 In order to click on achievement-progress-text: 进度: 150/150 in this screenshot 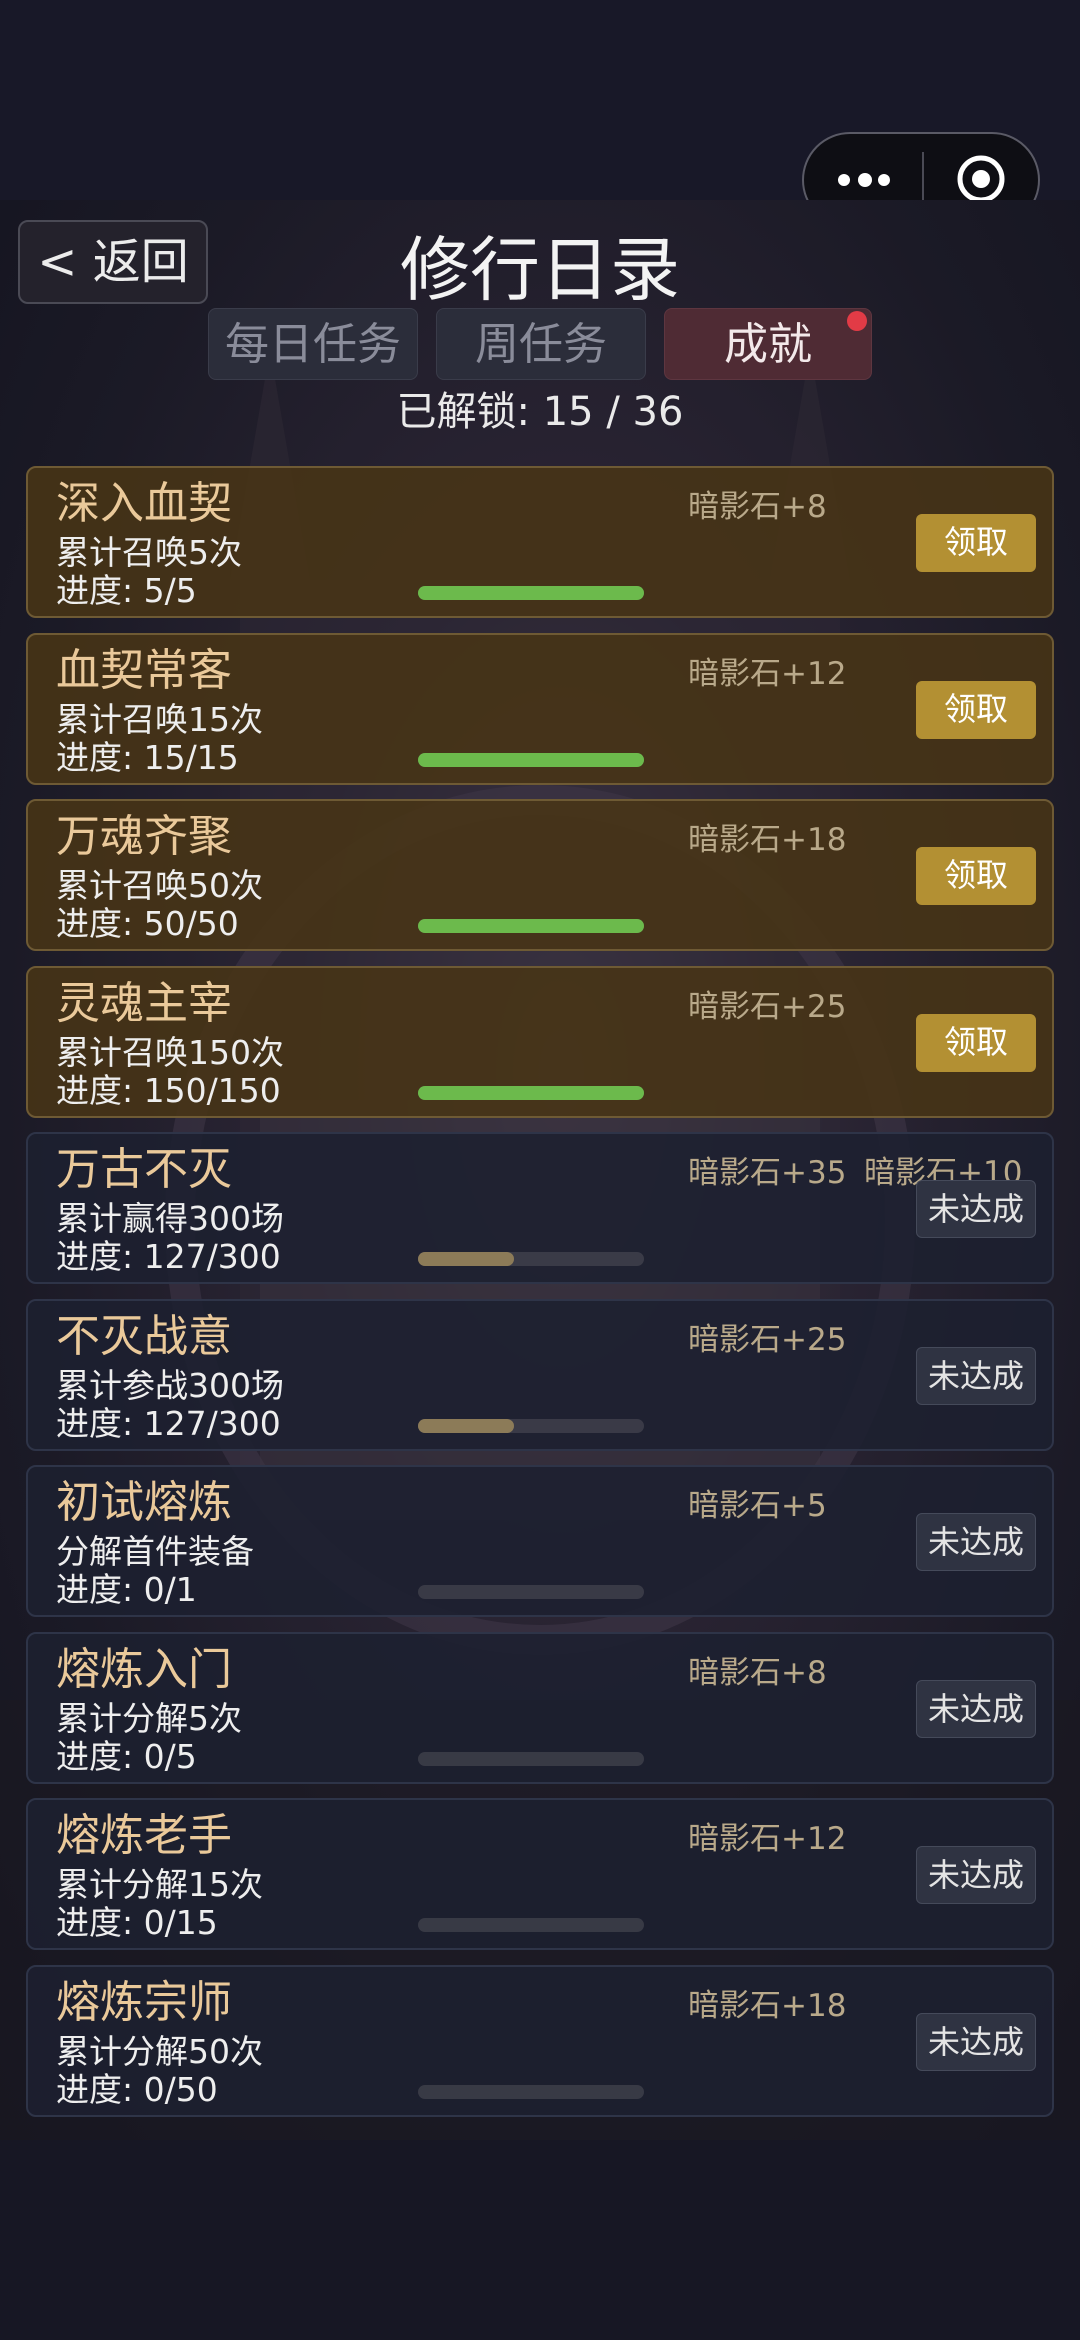, I will do `click(168, 1090)`.